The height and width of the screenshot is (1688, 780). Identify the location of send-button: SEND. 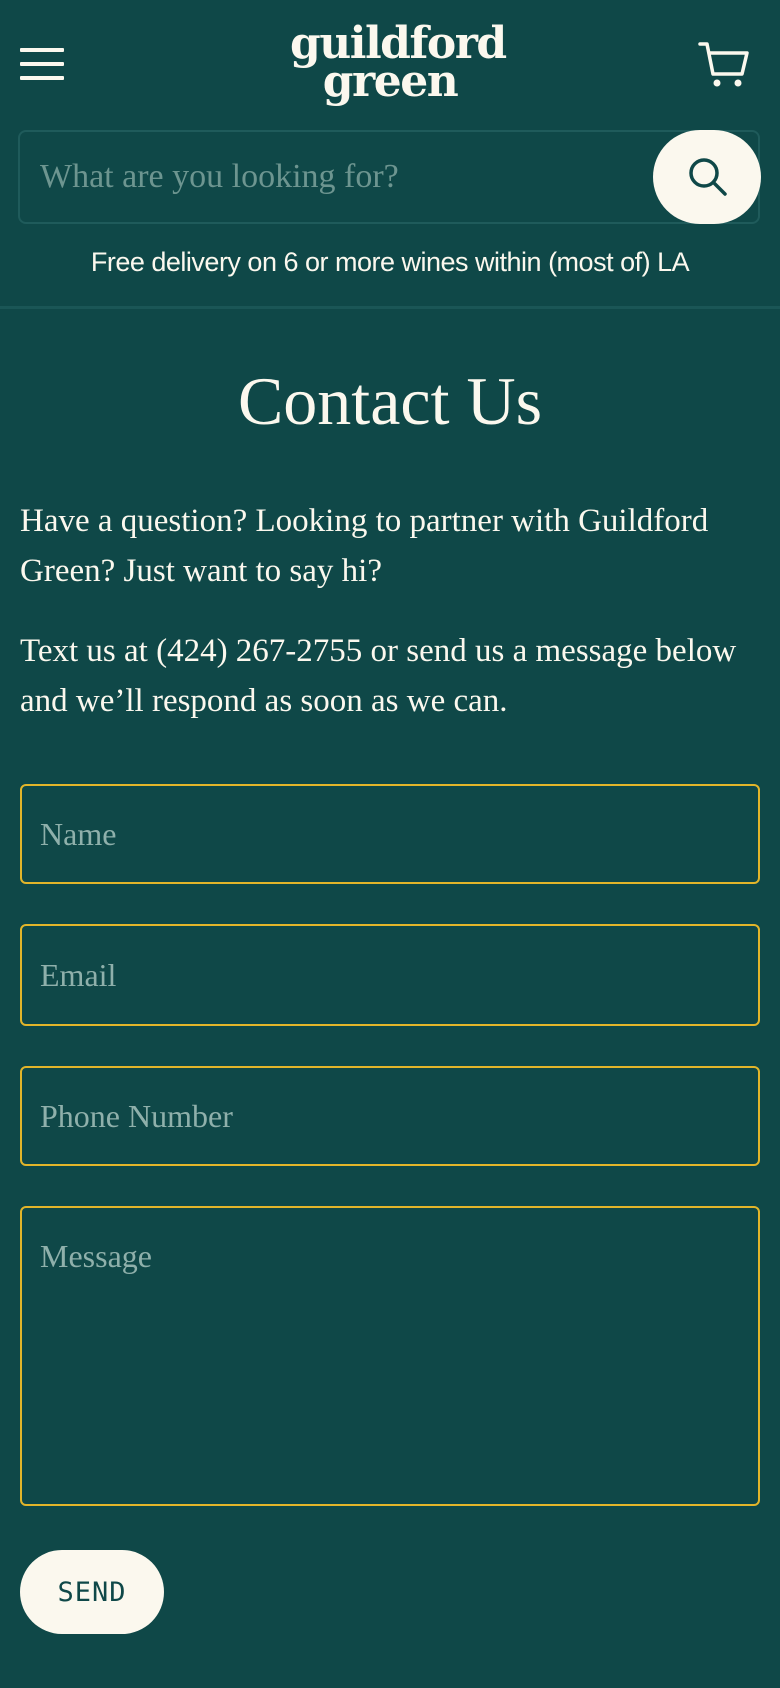
(92, 1592).